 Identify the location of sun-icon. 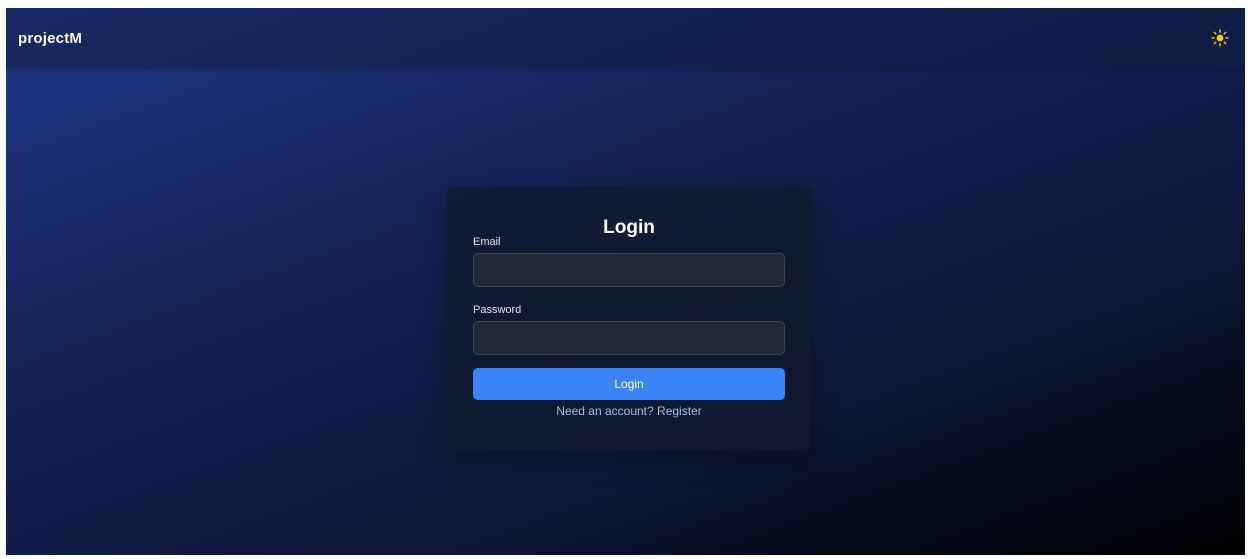
(1220, 38).